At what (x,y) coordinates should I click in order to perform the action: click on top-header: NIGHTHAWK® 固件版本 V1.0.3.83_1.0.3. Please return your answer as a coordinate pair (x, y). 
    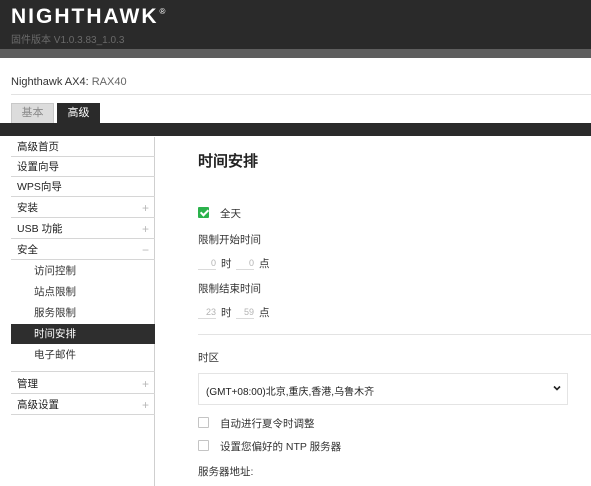
    Looking at the image, I should click on (295, 24).